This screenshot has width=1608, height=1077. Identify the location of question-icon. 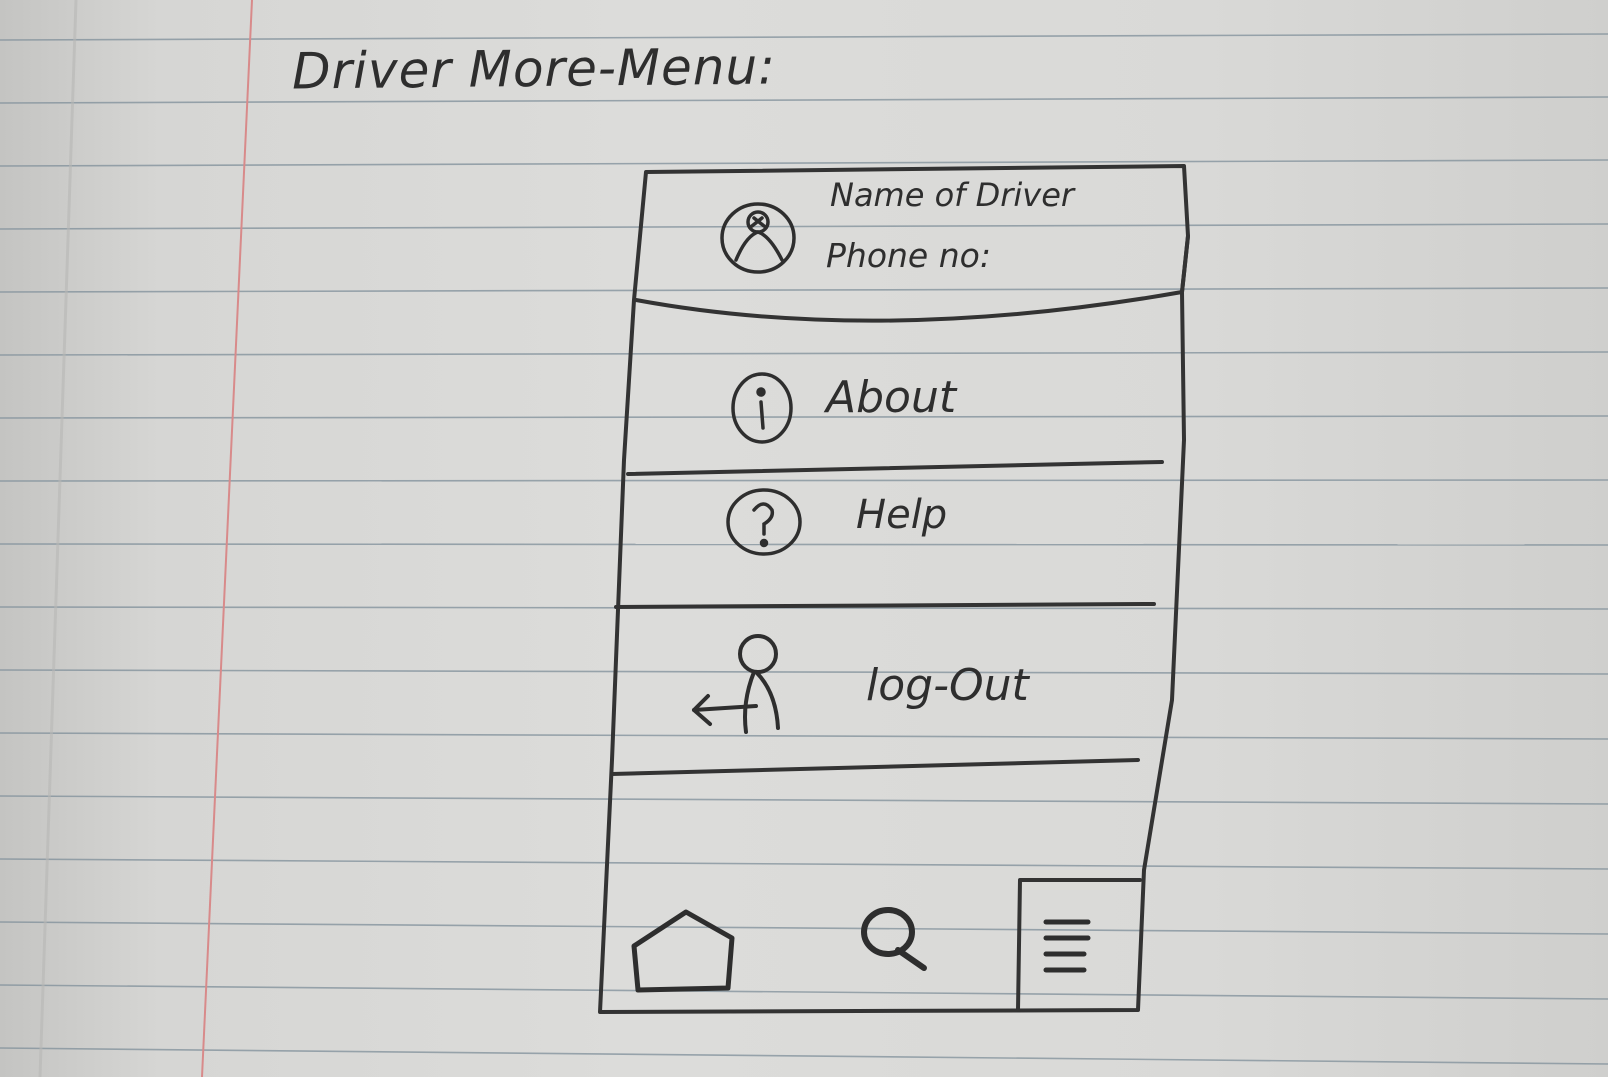
(764, 522).